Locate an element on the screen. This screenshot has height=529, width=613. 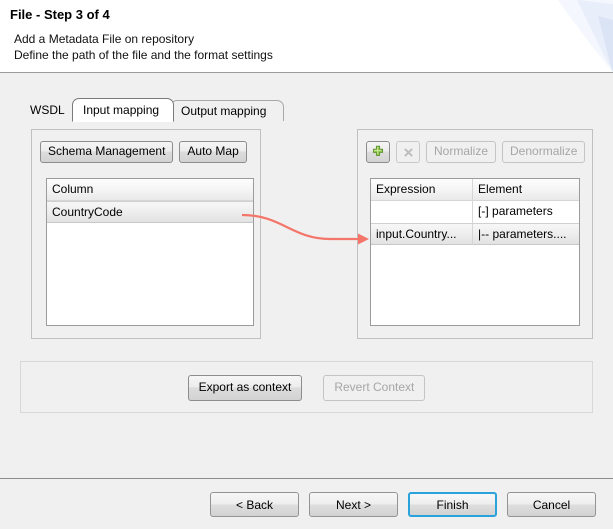
back-button: < Back is located at coordinates (254, 504).